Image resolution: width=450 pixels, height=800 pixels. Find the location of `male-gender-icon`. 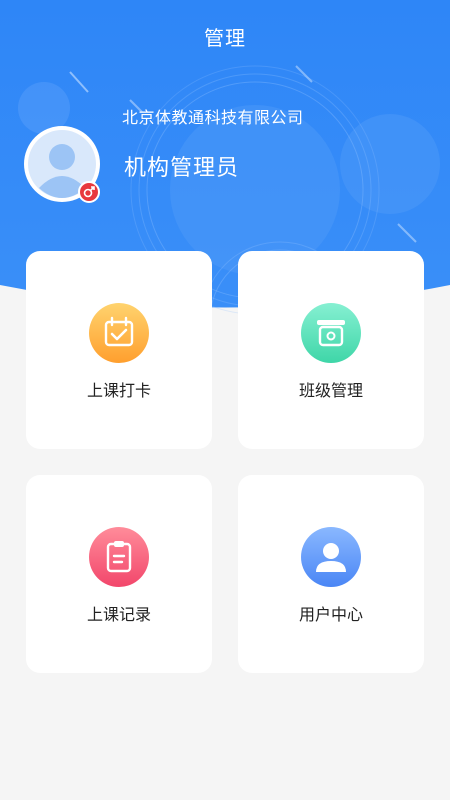

male-gender-icon is located at coordinates (89, 192).